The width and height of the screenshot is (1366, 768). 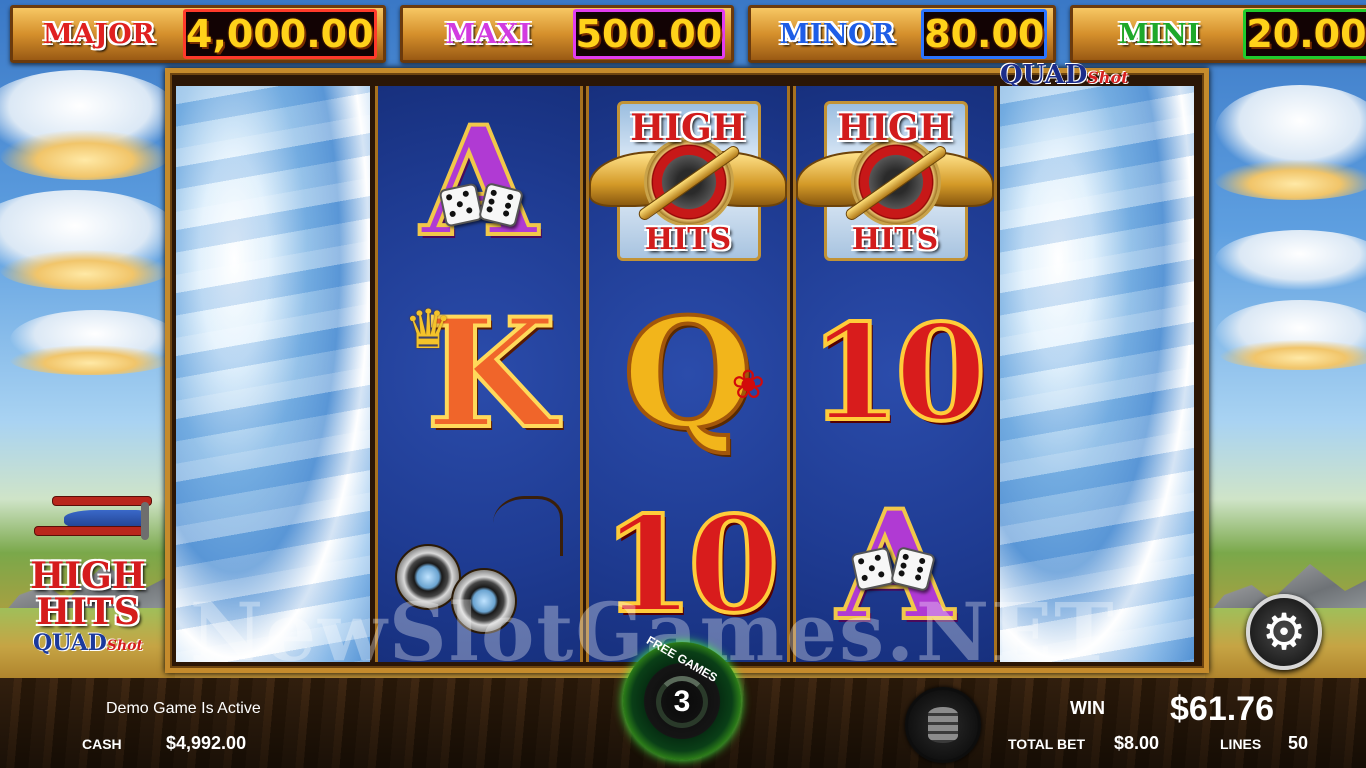 I want to click on coin-stack-icon, so click(x=943, y=725).